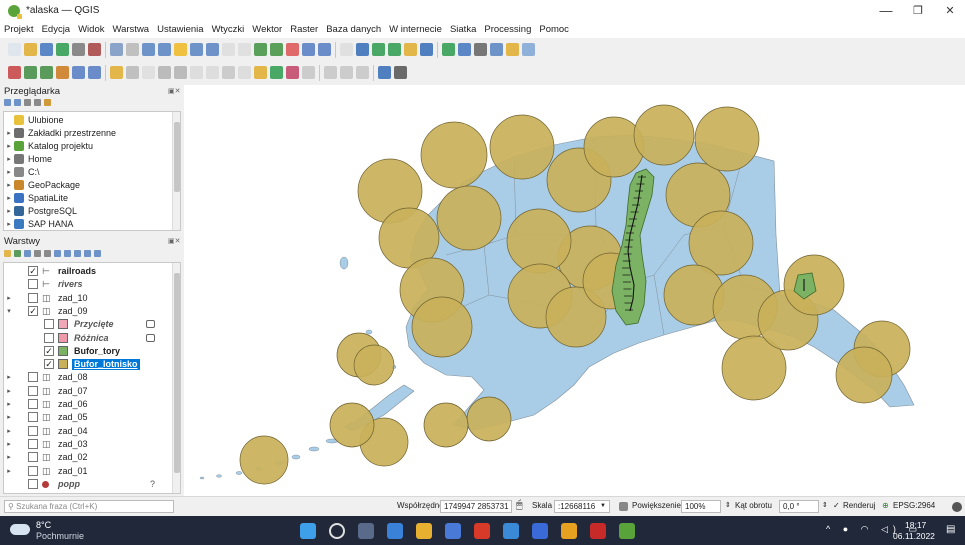 The width and height of the screenshot is (965, 545). What do you see at coordinates (540, 531) in the screenshot?
I see `edge-icon` at bounding box center [540, 531].